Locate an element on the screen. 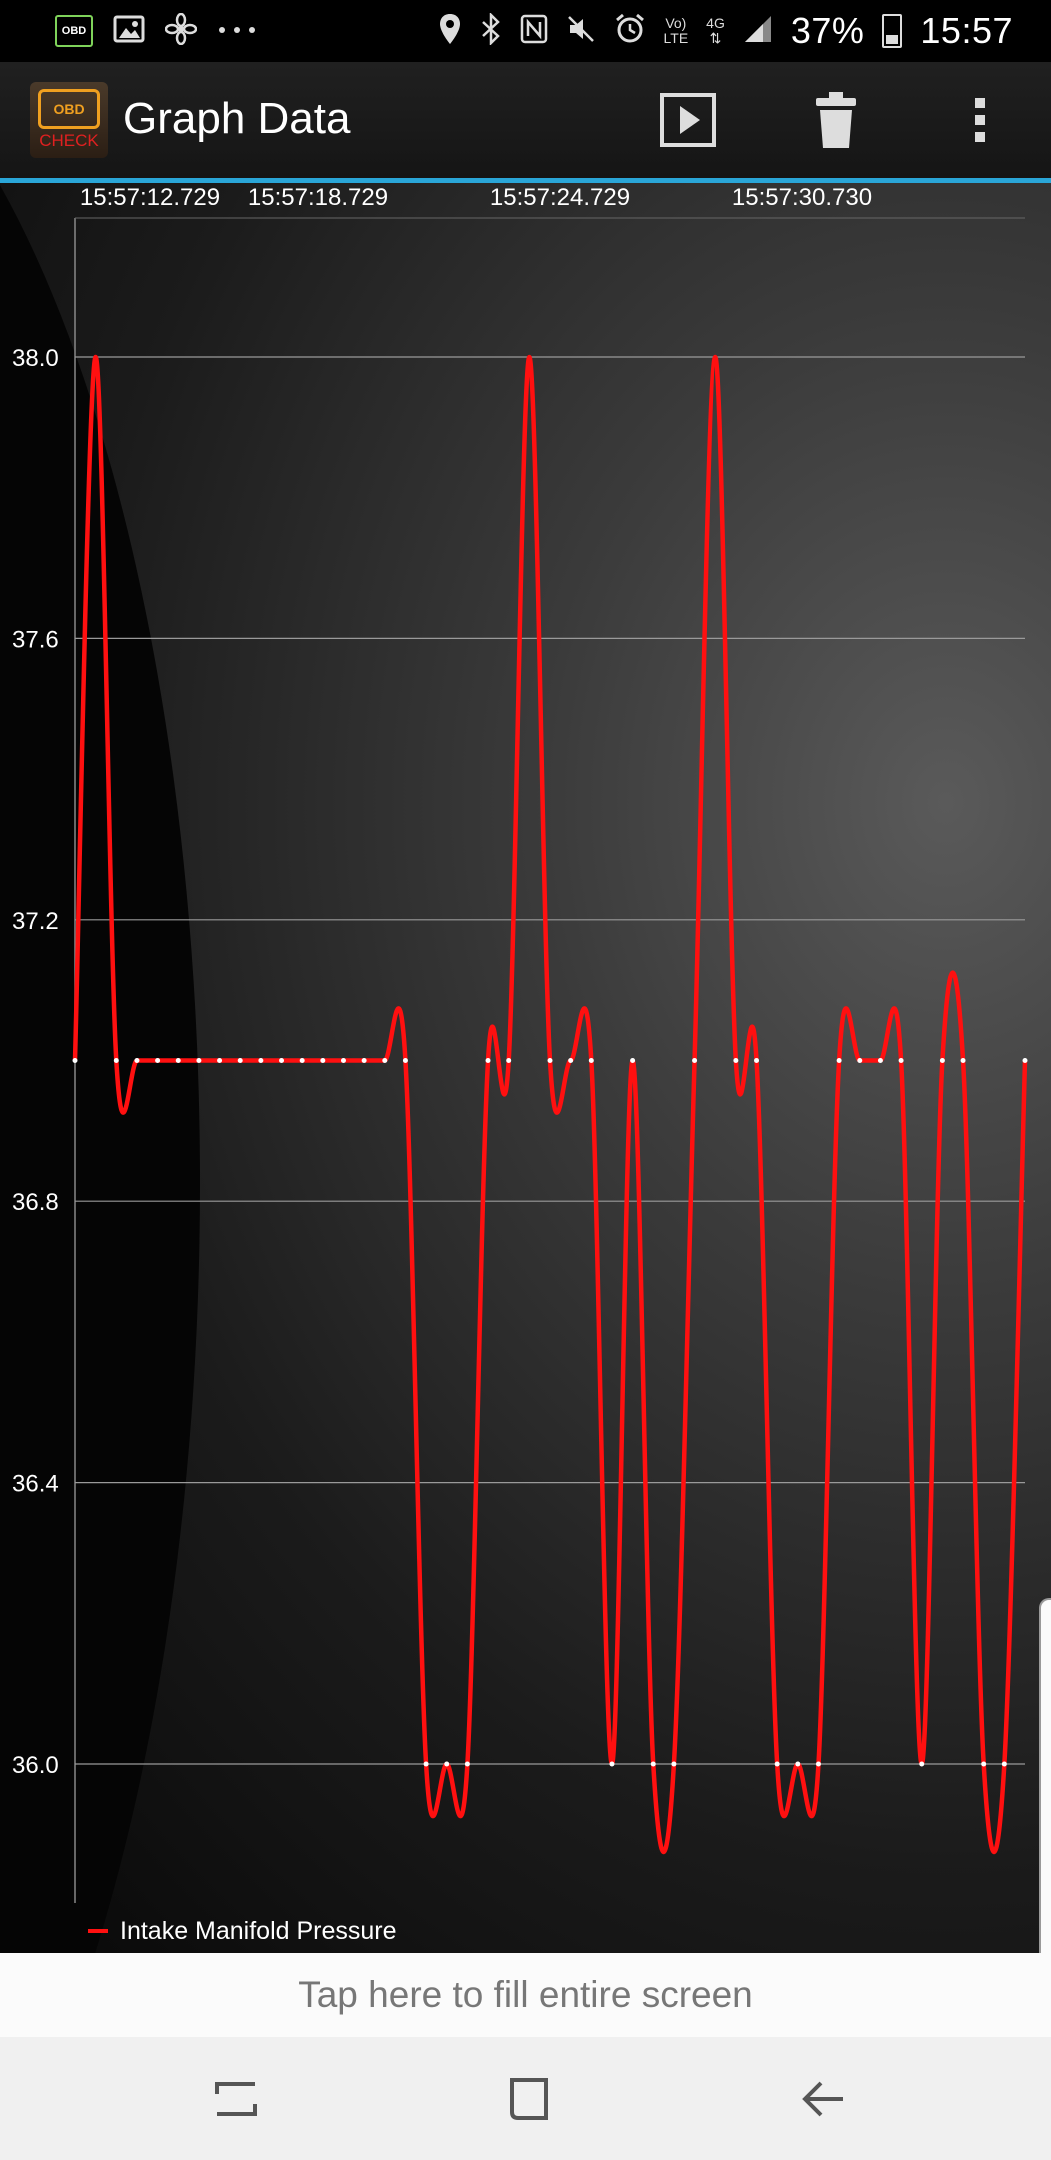  fan-icon is located at coordinates (181, 31).